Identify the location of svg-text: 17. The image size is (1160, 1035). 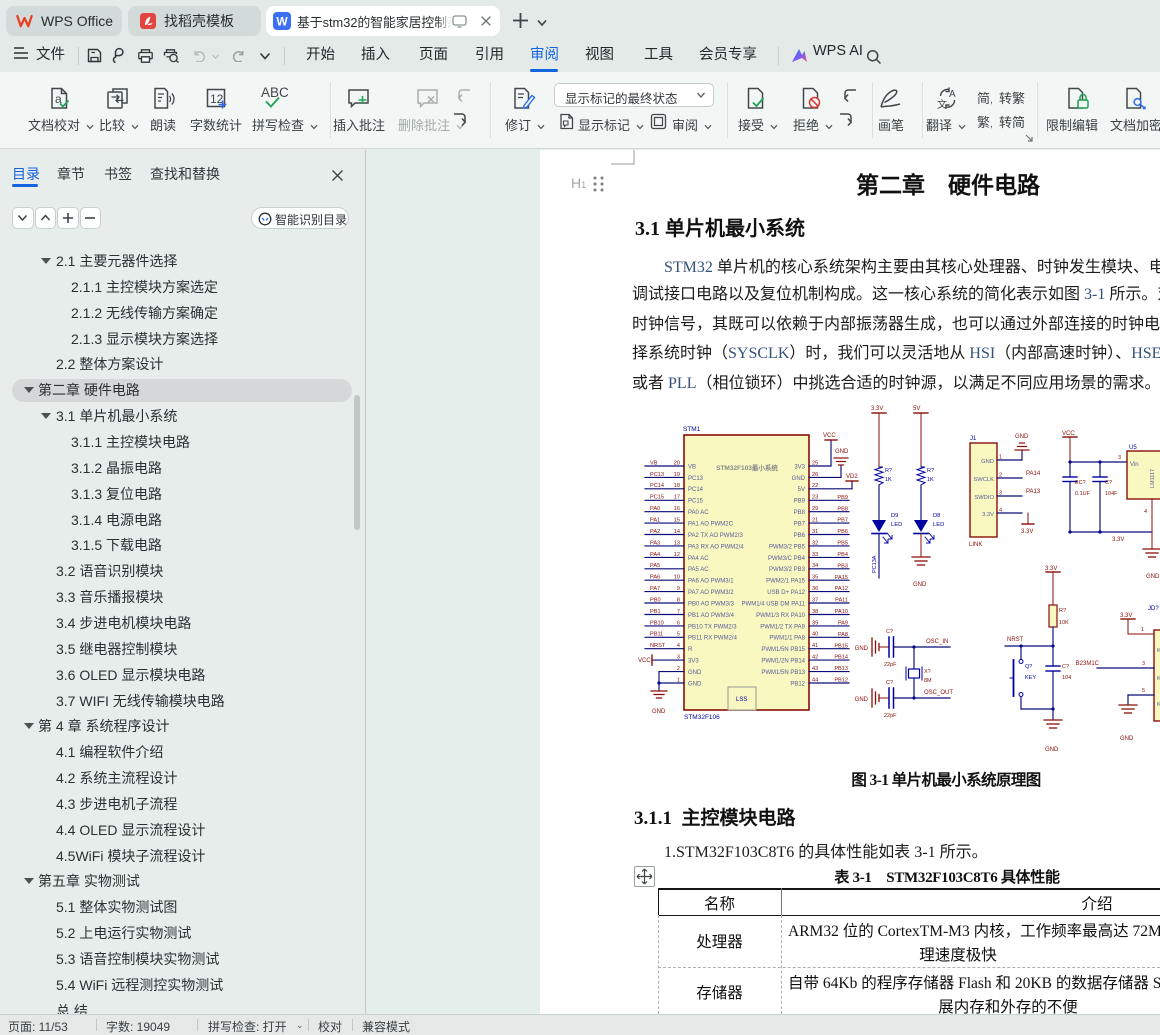
(677, 498).